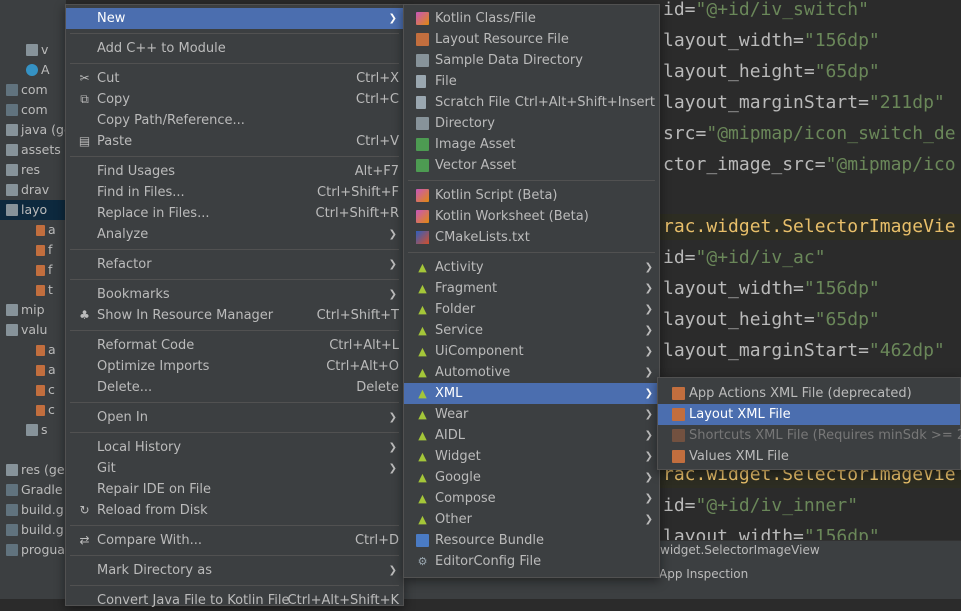 The image size is (961, 611). What do you see at coordinates (20, 170) in the screenshot?
I see `tree-row: res` at bounding box center [20, 170].